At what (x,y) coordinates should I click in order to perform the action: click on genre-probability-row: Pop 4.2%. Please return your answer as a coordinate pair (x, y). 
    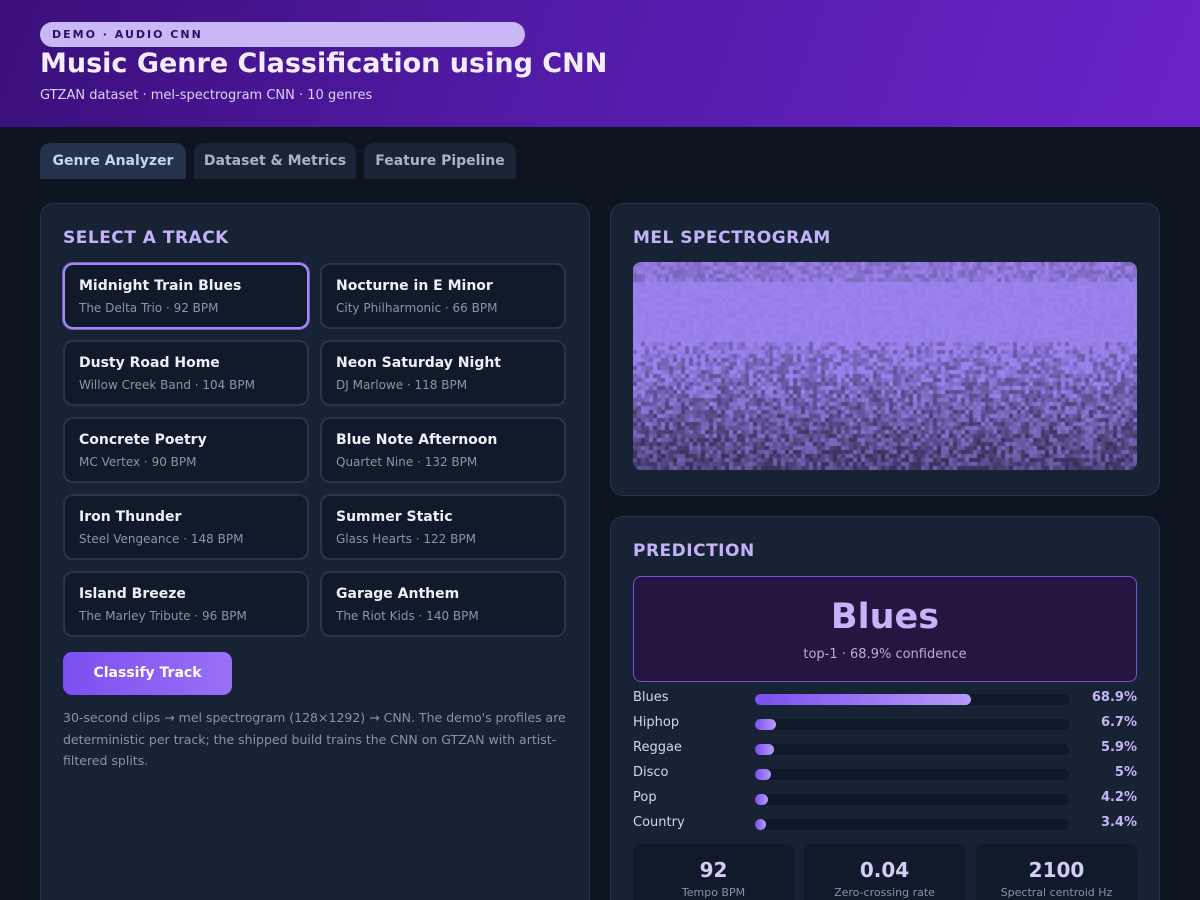
    Looking at the image, I should click on (885, 799).